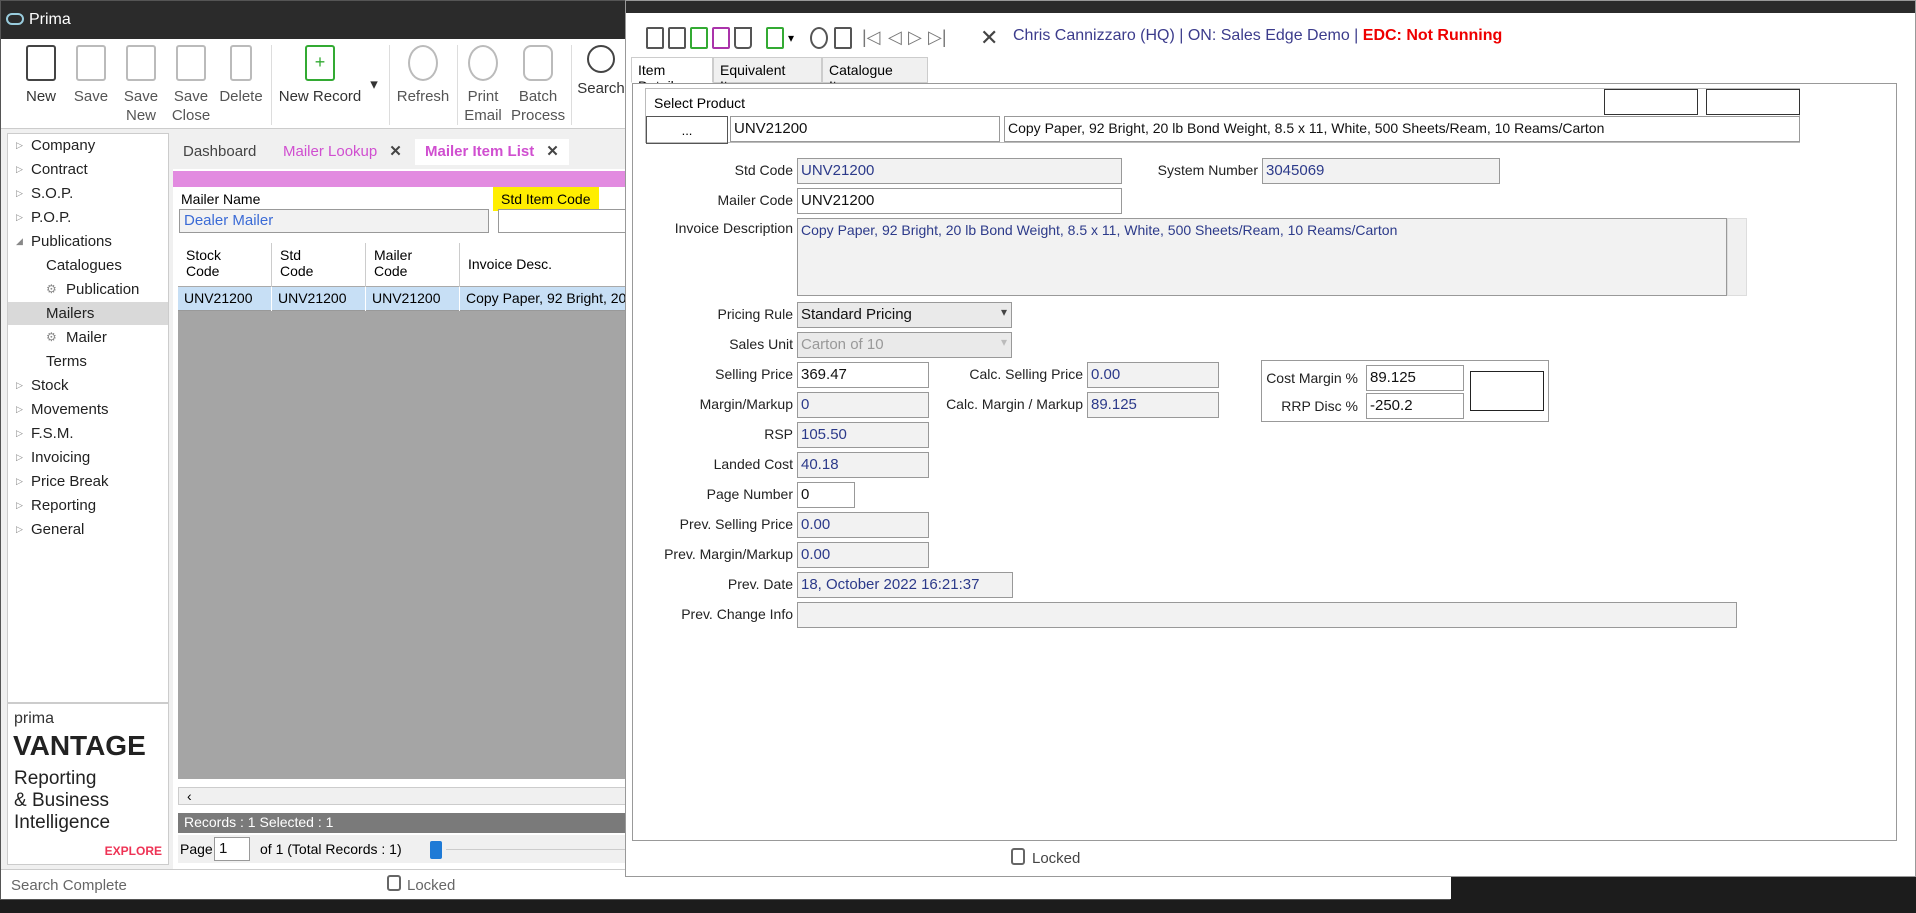 This screenshot has height=913, width=1916. I want to click on tree-label: F.S.M., so click(52, 433).